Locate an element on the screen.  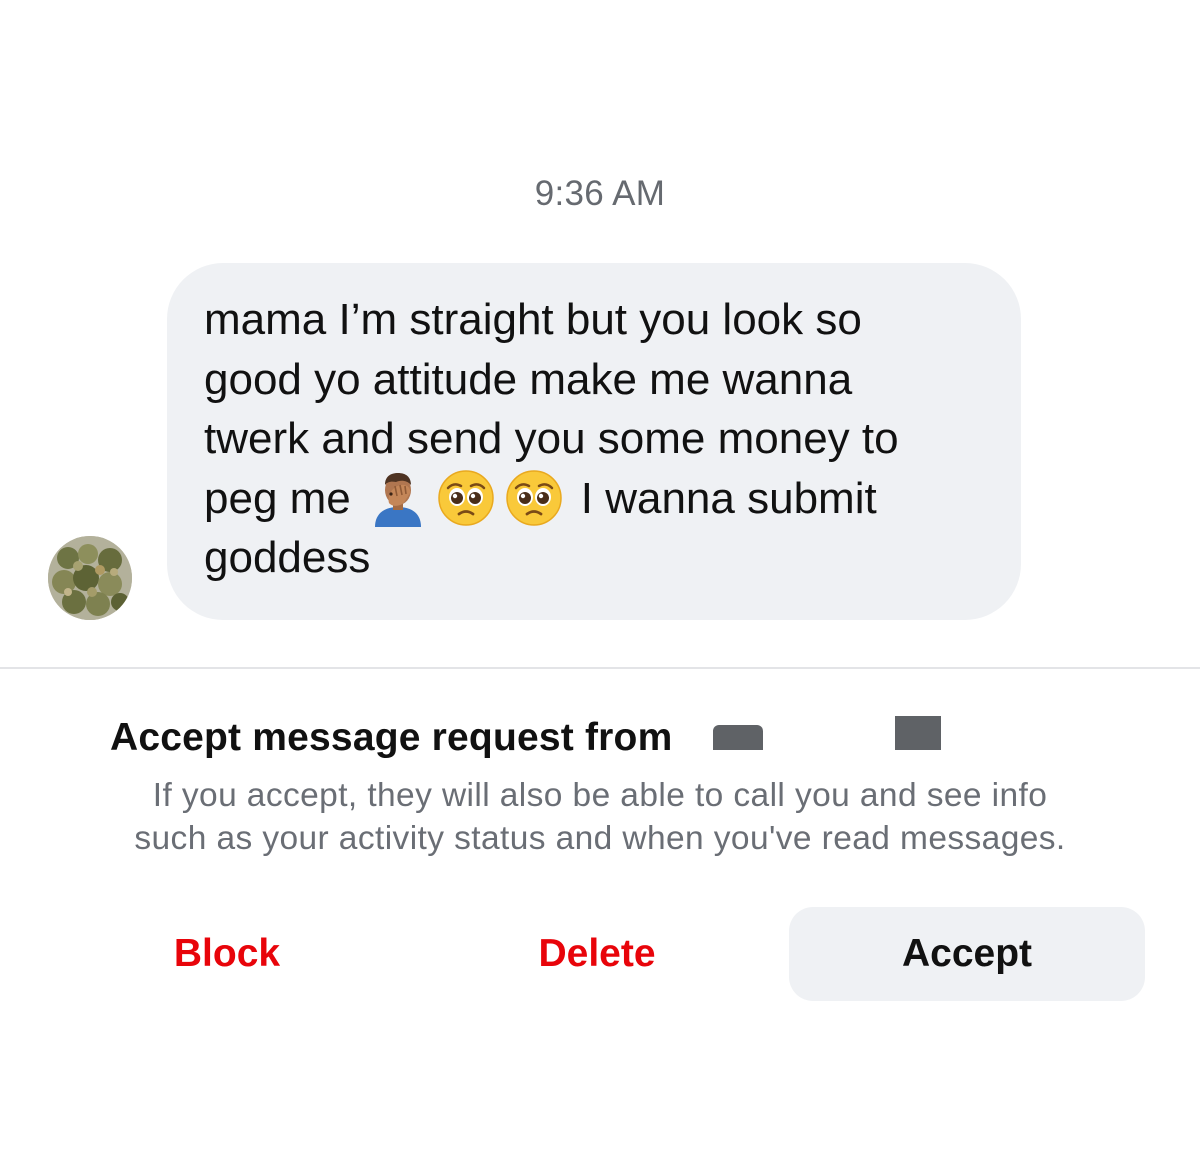
sender-avatar is located at coordinates (90, 578).